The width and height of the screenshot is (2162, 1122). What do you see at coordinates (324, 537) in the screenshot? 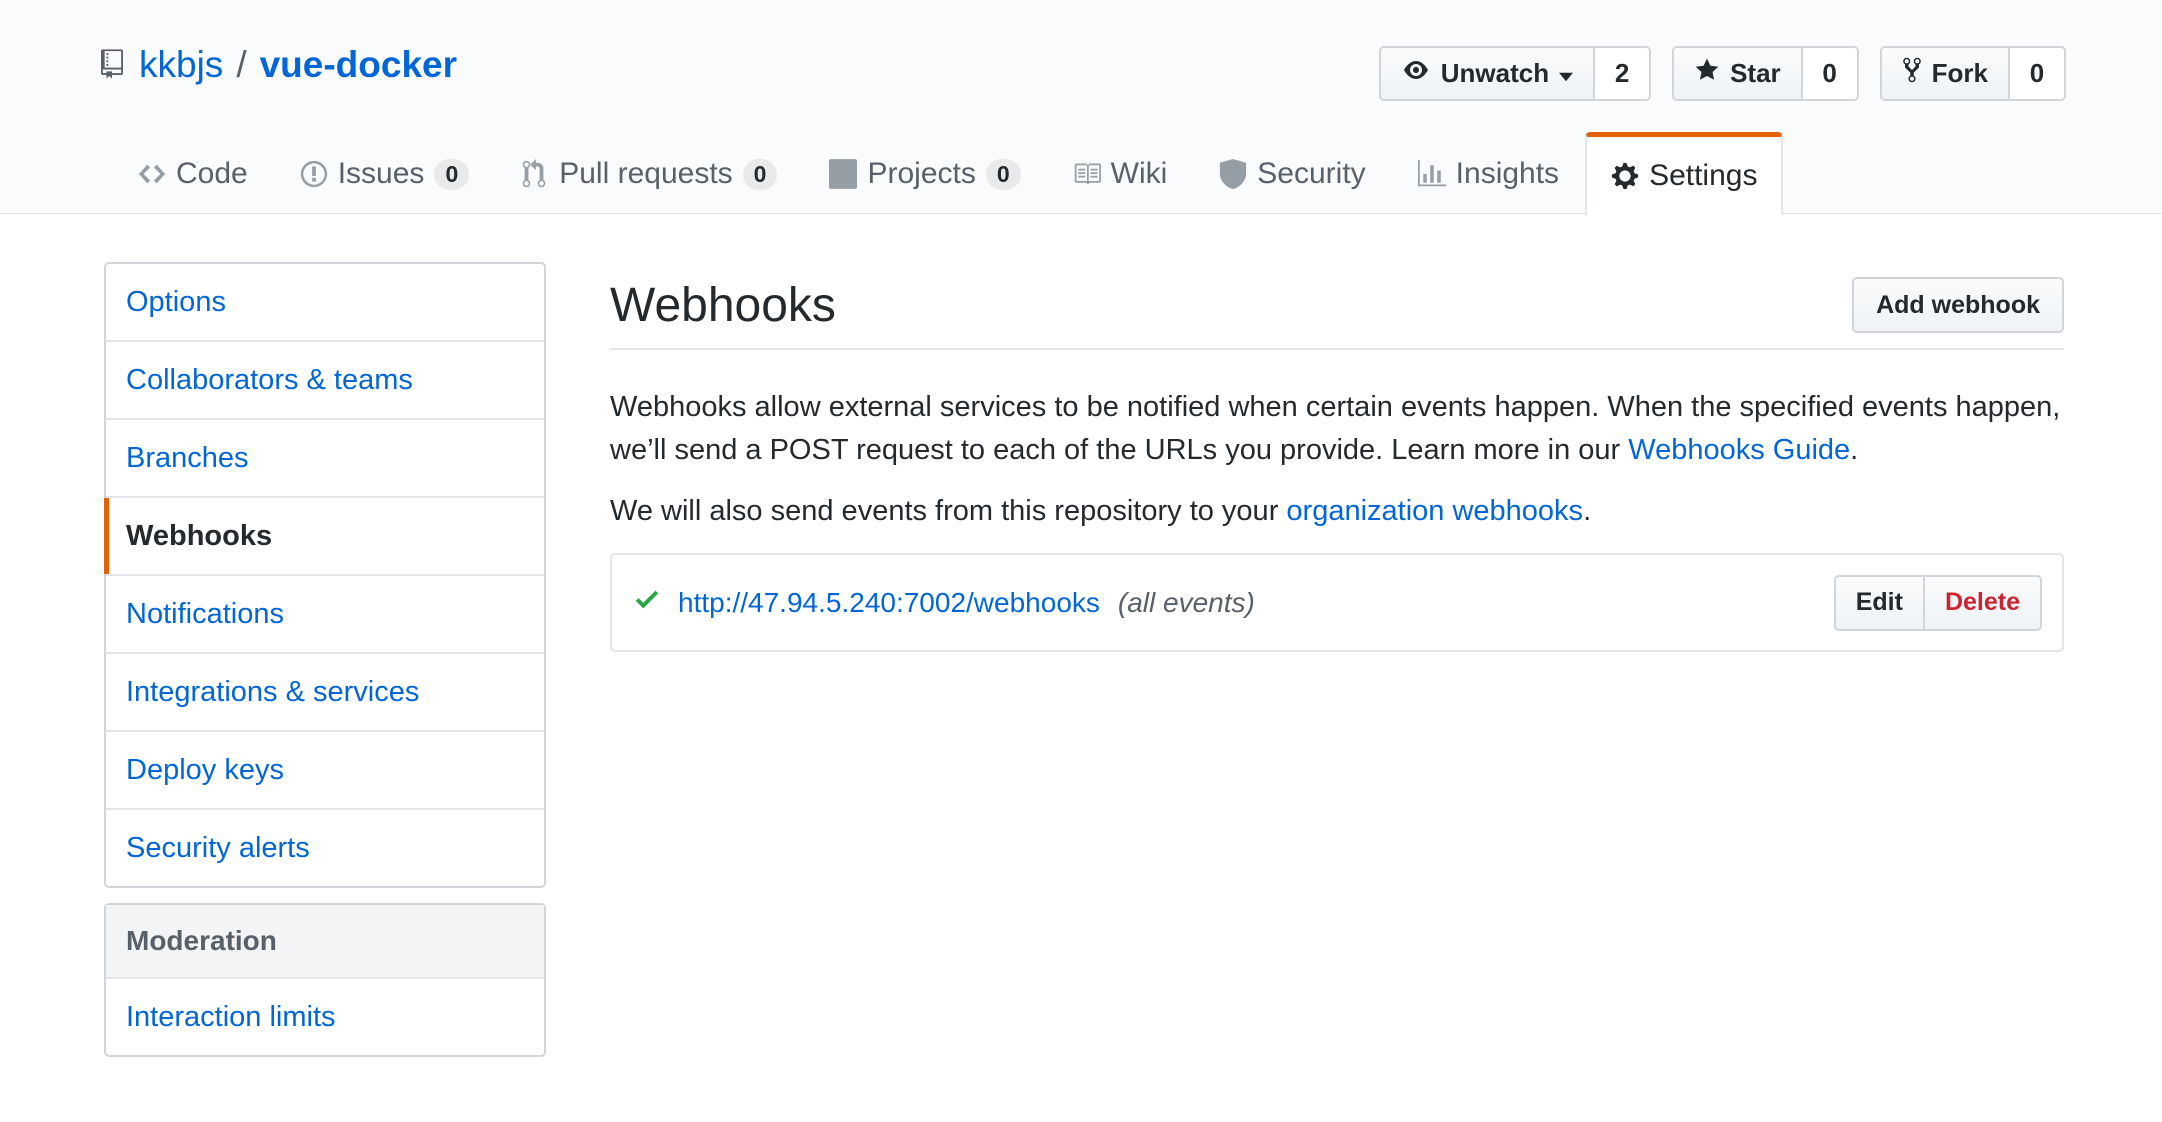
I see `menu-item-webhooks: Webhooks` at bounding box center [324, 537].